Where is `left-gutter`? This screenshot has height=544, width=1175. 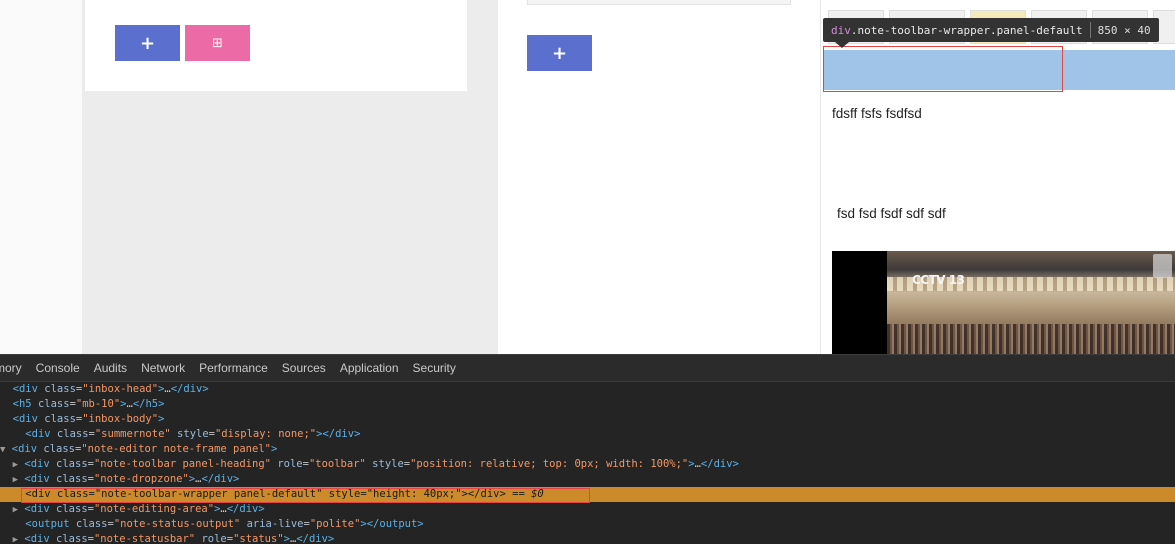
left-gutter is located at coordinates (41, 177).